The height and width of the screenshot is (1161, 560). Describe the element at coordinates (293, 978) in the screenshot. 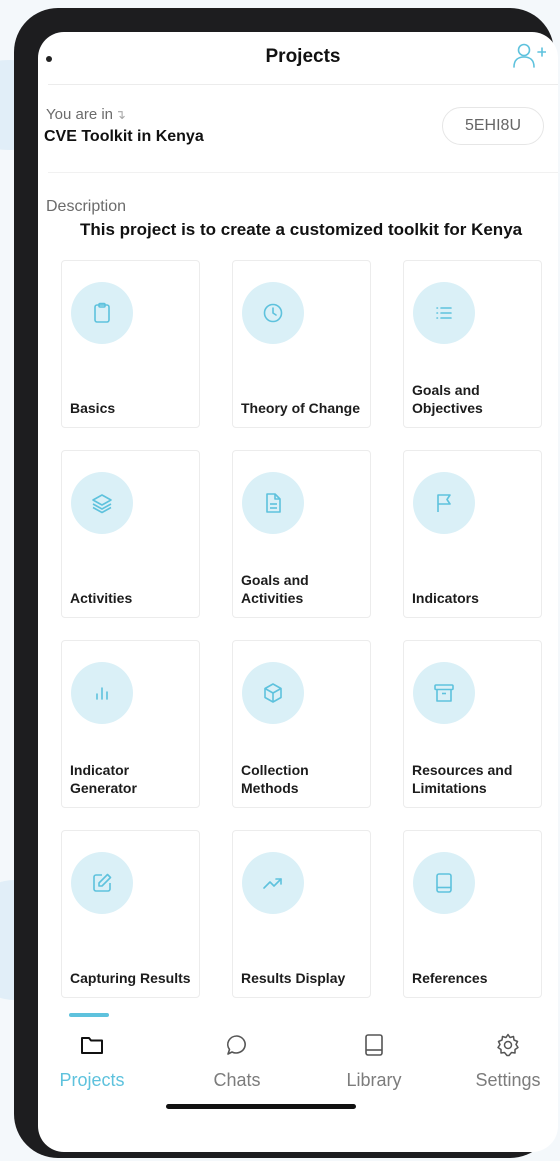

I see `tile-label: Results Display` at that location.